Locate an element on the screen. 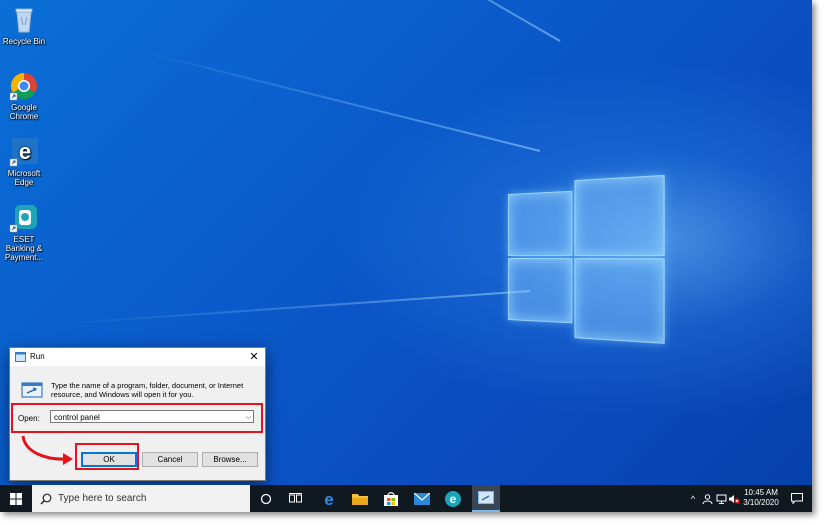 The image size is (825, 525). taskbar-edge: e is located at coordinates (329, 498).